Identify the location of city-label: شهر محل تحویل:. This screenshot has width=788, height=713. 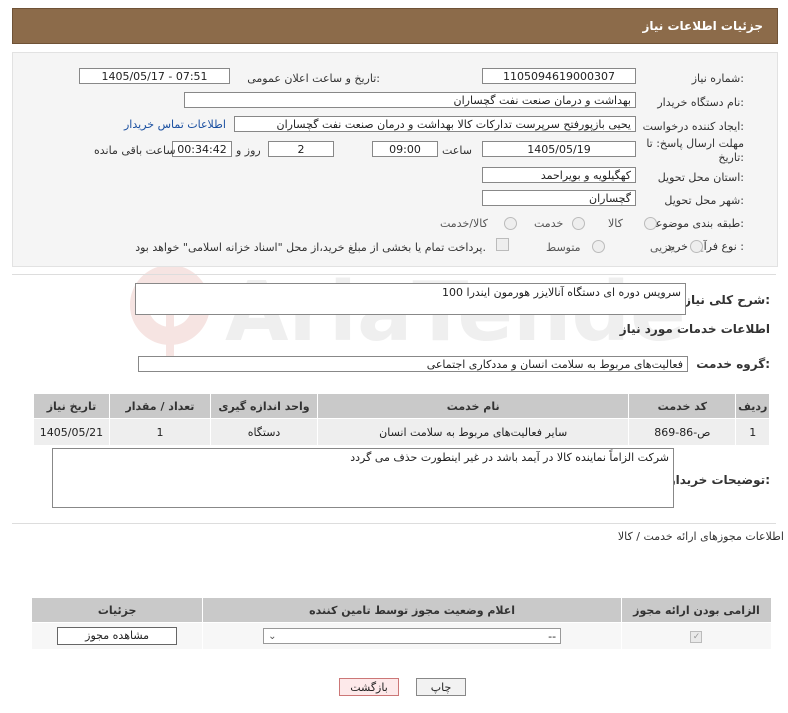
(704, 200).